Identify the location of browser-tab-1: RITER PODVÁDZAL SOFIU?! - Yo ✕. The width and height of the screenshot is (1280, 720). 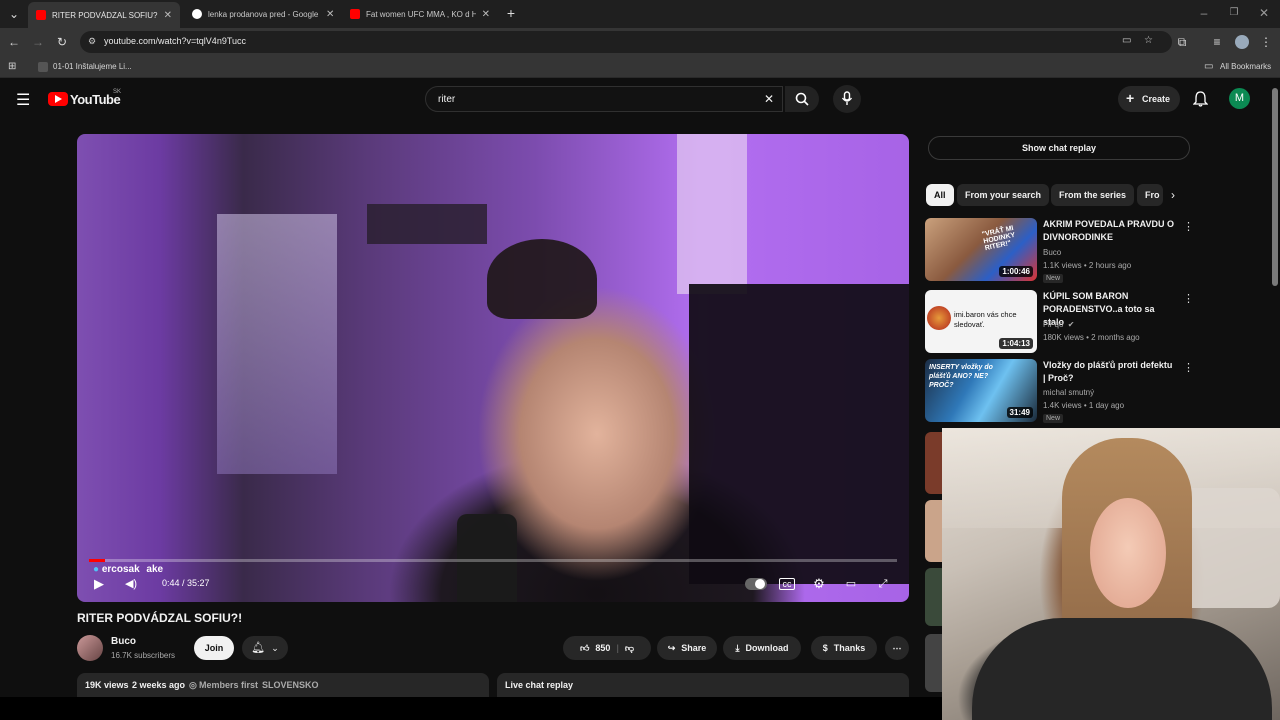
(104, 15).